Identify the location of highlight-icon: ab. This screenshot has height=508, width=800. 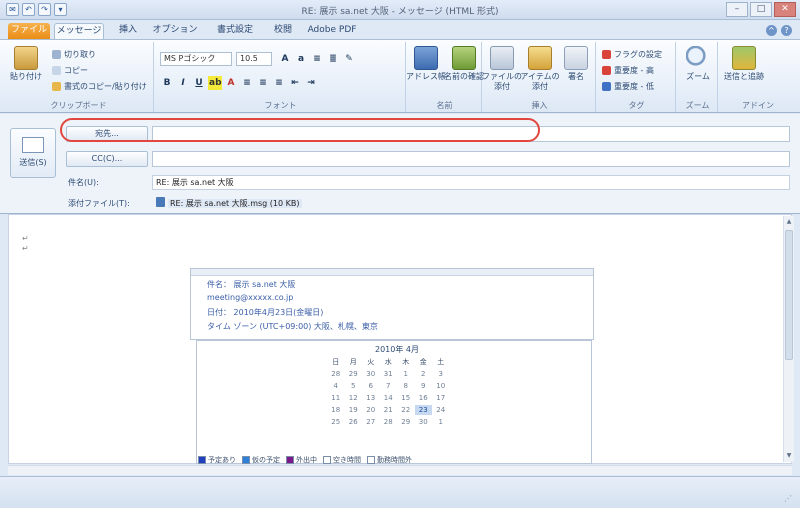
(215, 83).